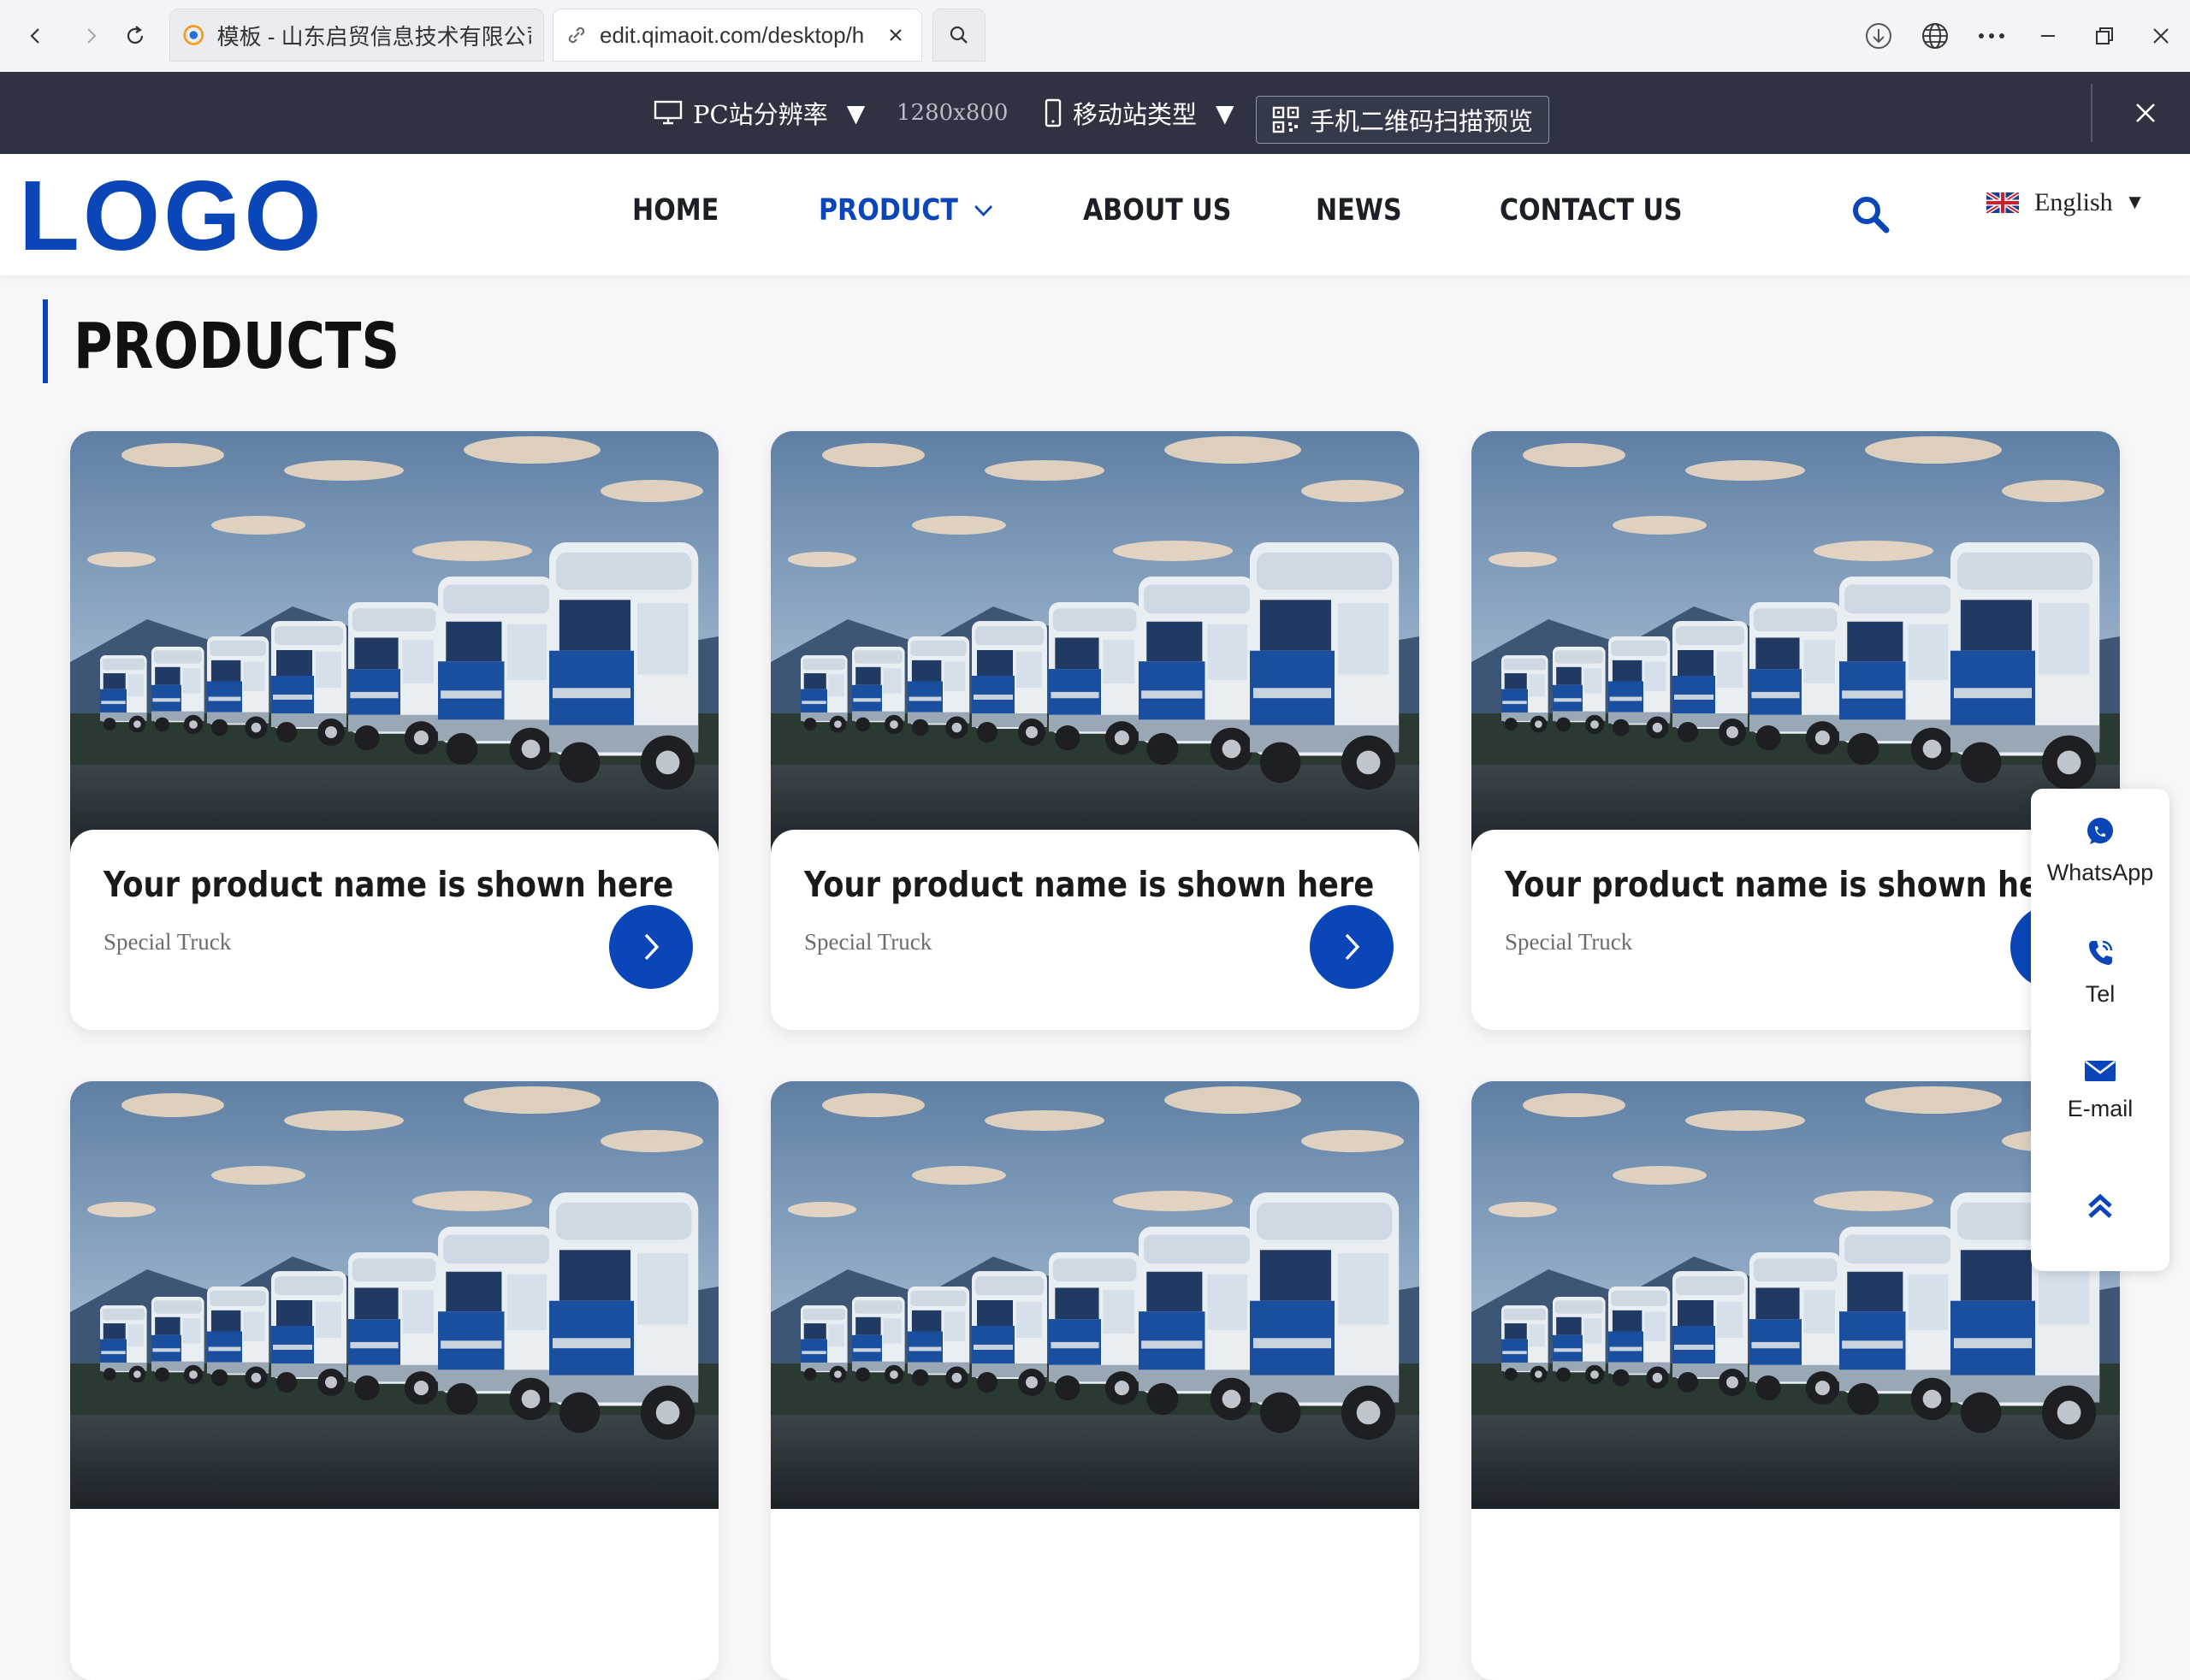  Describe the element at coordinates (896, 35) in the screenshot. I see `close-tab-icon` at that location.